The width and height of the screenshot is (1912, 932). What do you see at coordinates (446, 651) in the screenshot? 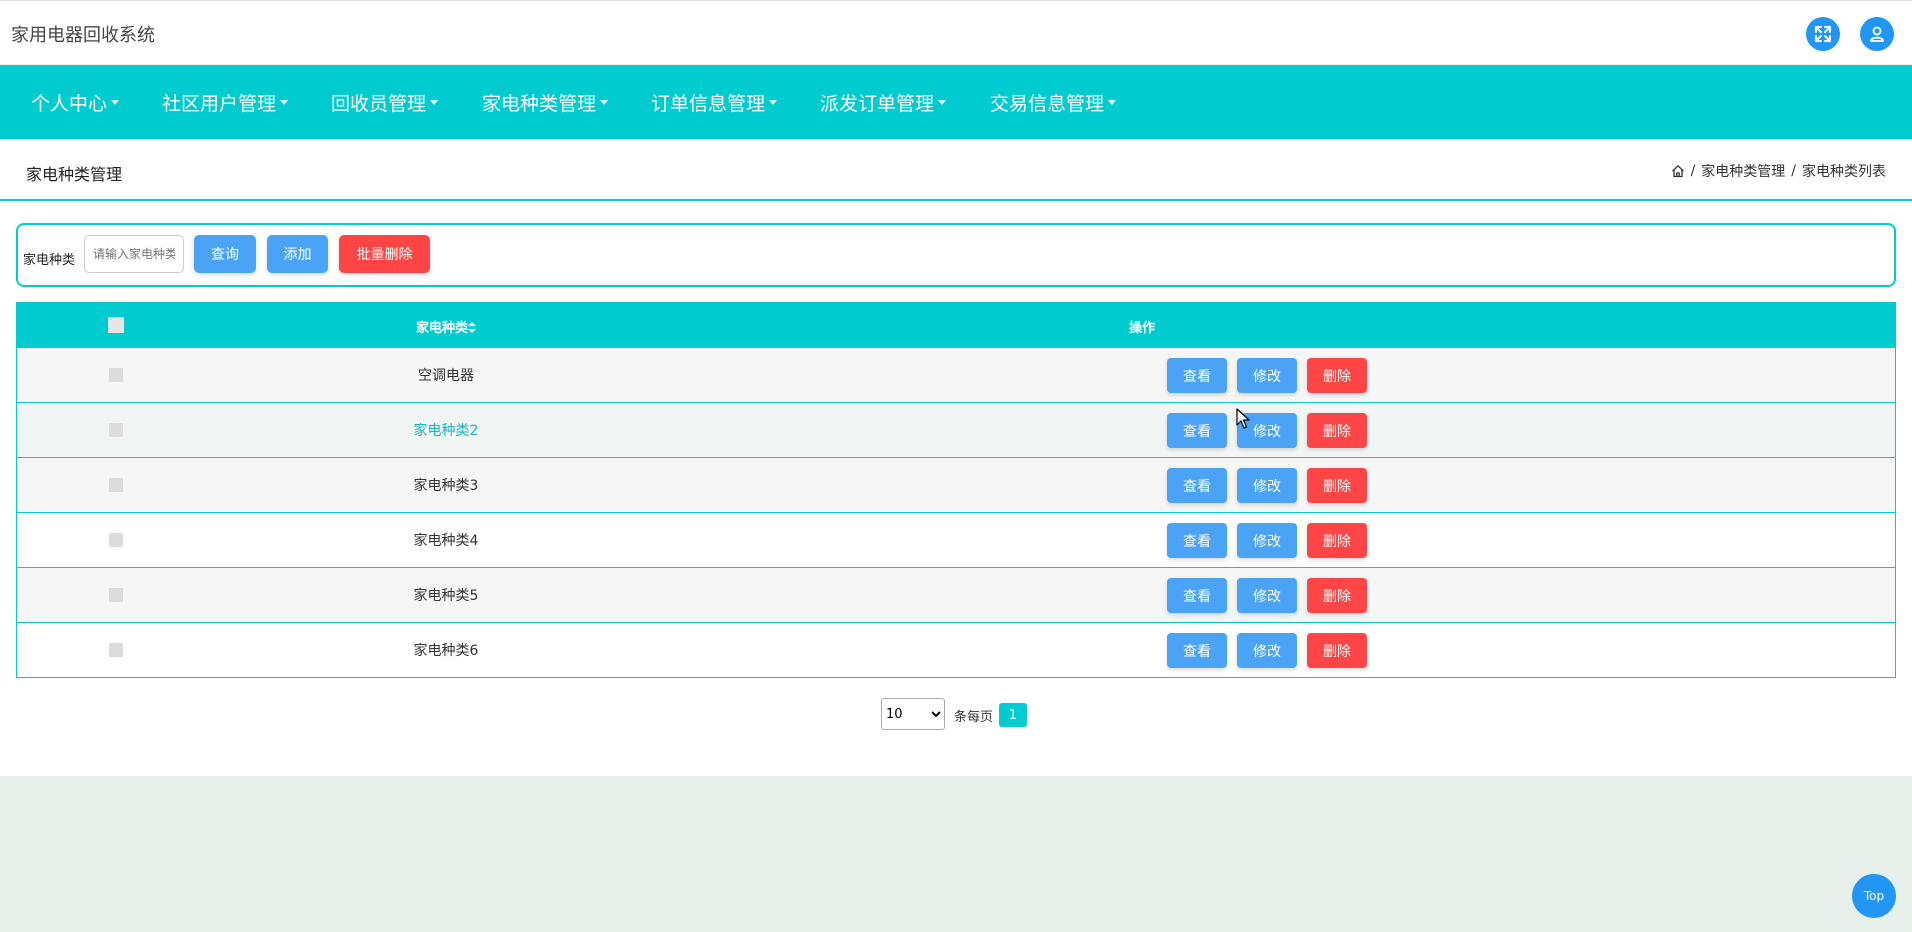
I see `row-name: 家电种类6` at bounding box center [446, 651].